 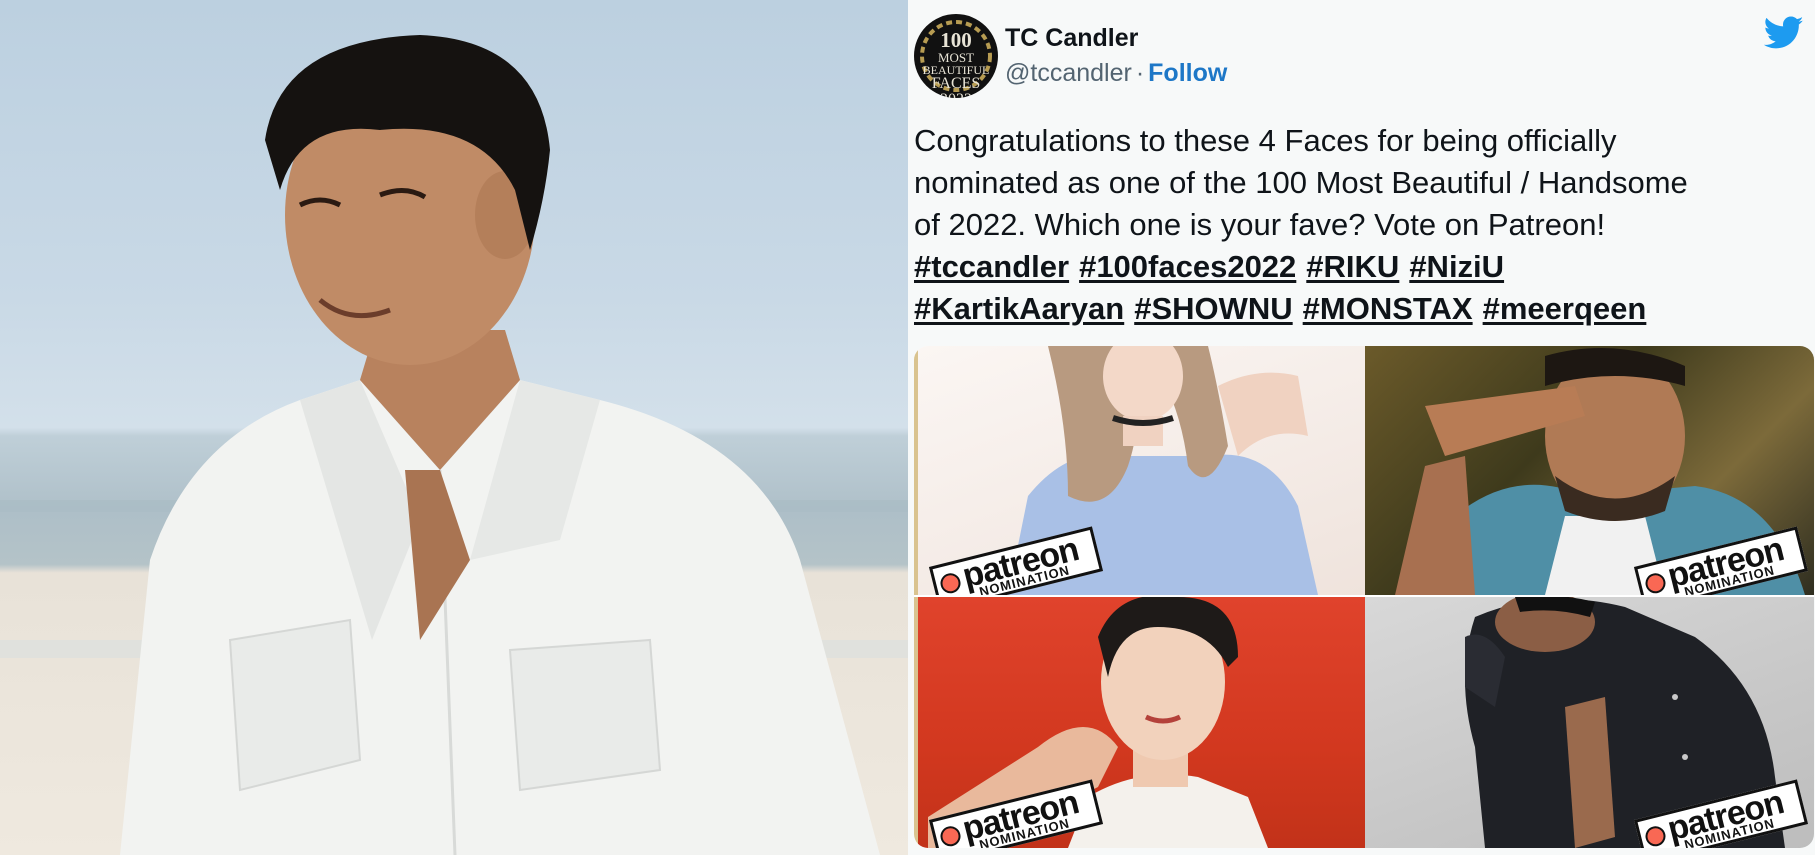 I want to click on media-image-3: patreon NOMINATION, so click(x=1140, y=722).